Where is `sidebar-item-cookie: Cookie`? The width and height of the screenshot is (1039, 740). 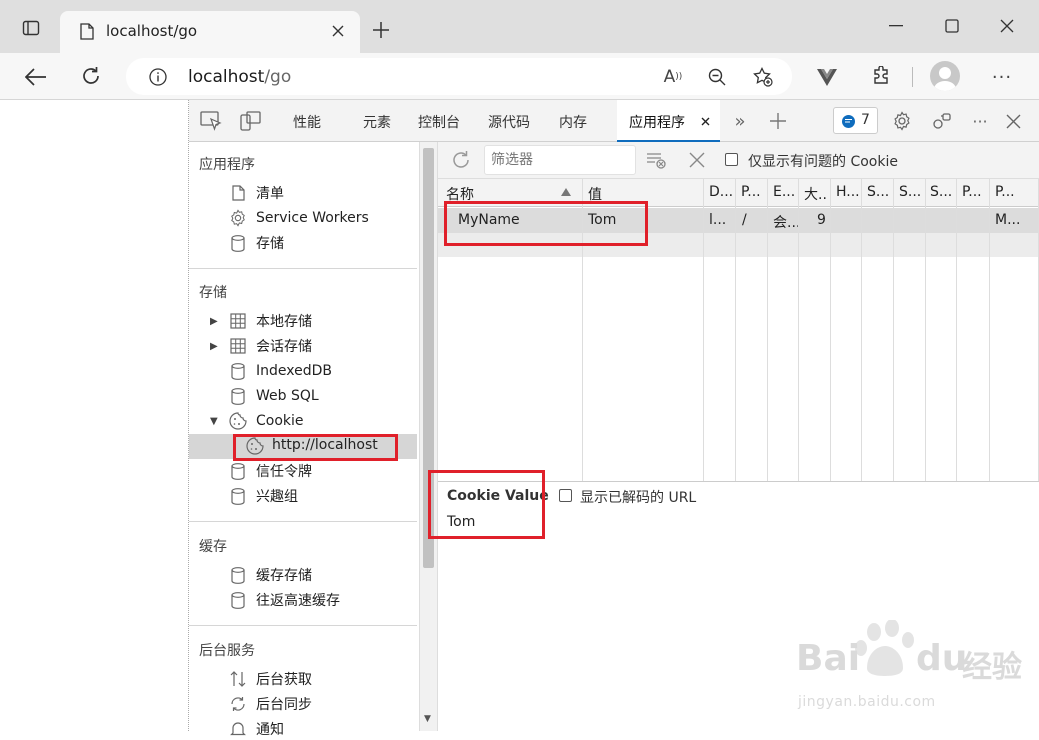 sidebar-item-cookie: Cookie is located at coordinates (266, 421).